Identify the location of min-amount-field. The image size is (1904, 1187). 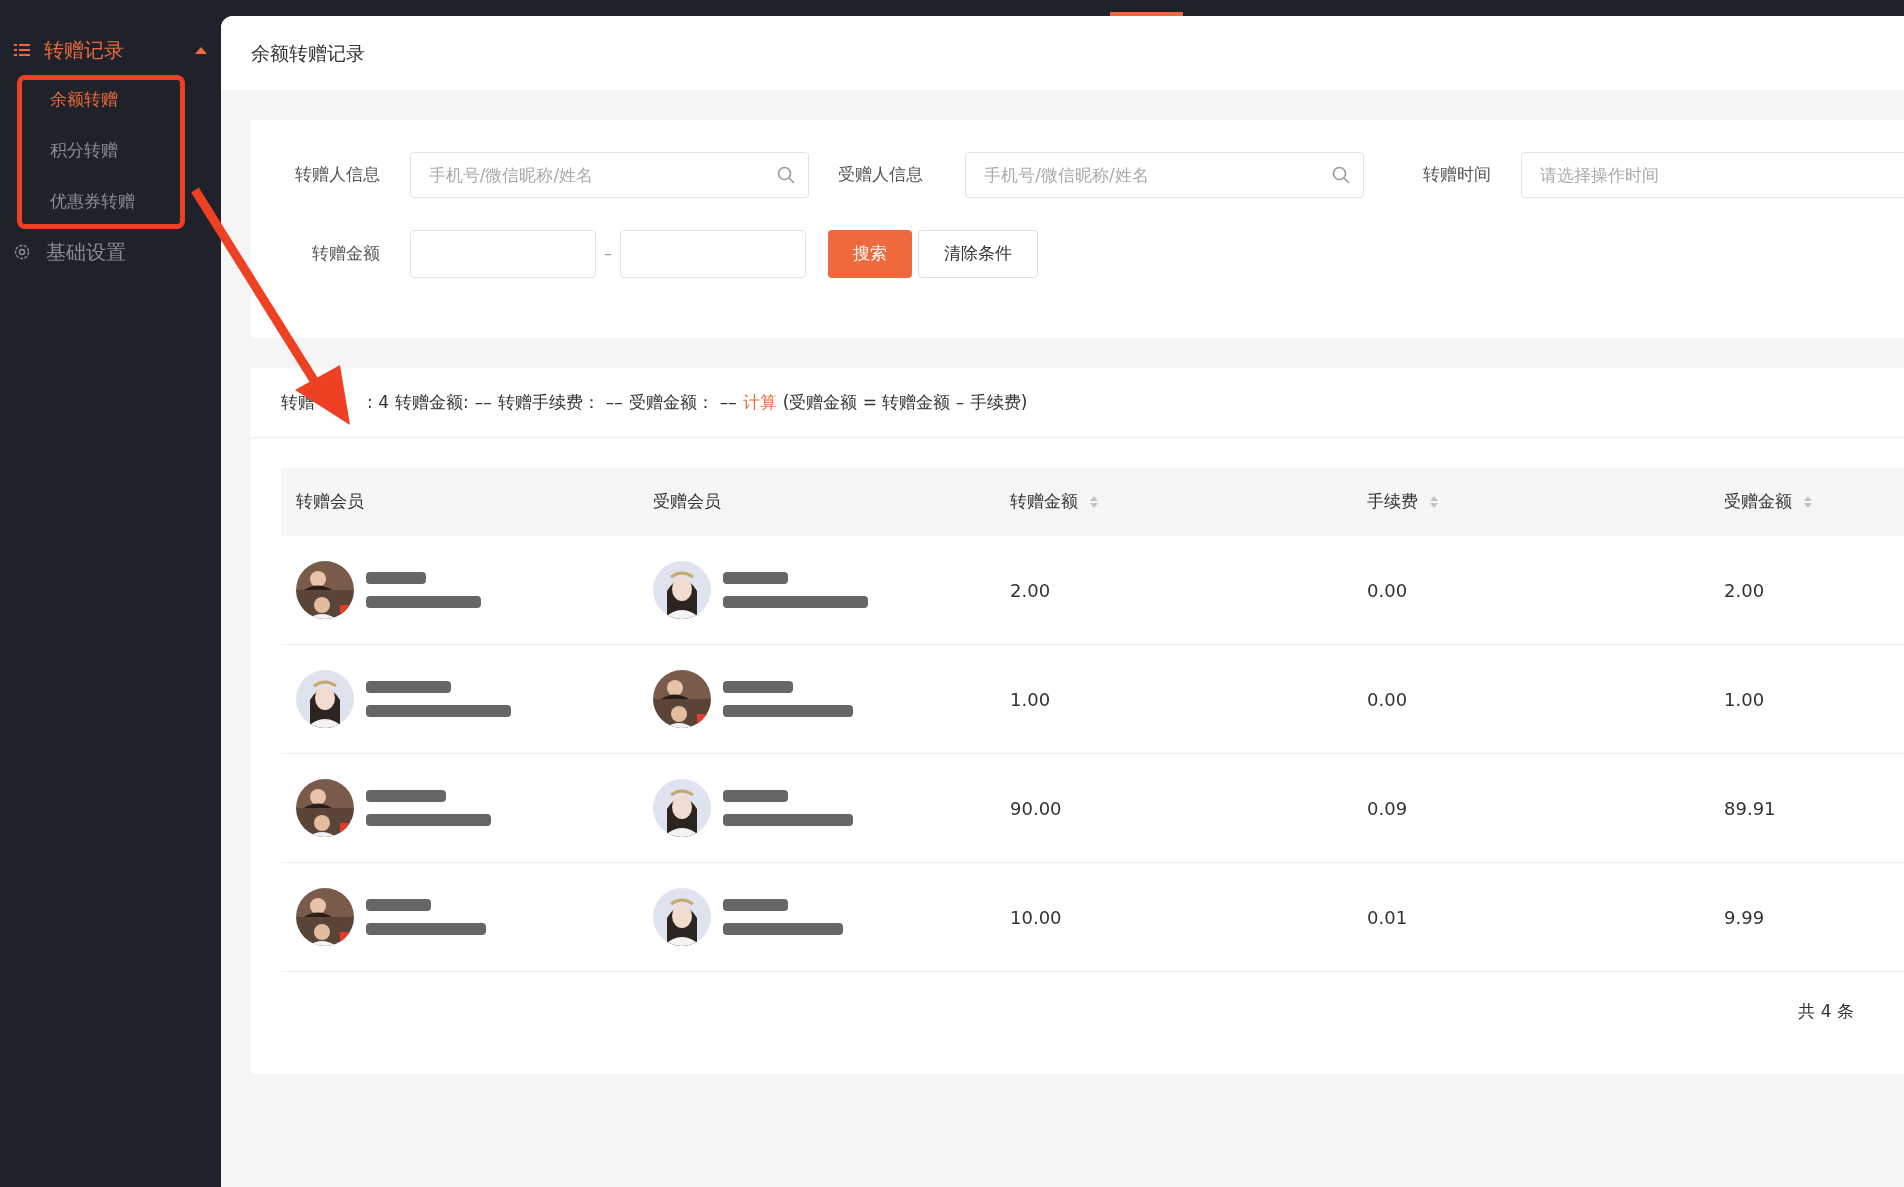
(503, 254).